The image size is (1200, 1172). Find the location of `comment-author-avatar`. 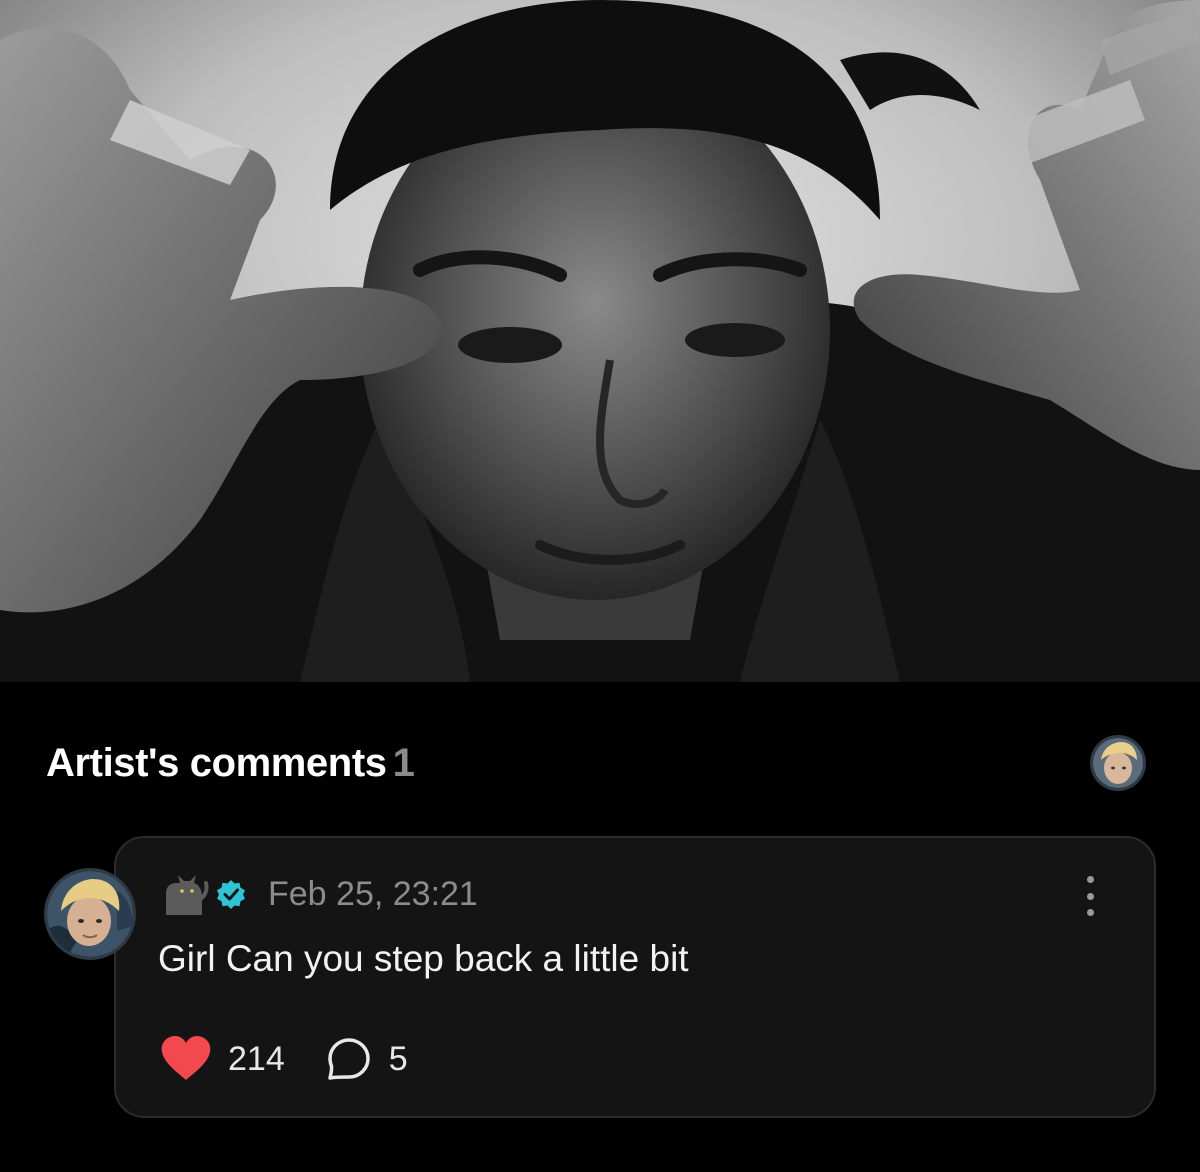

comment-author-avatar is located at coordinates (90, 914).